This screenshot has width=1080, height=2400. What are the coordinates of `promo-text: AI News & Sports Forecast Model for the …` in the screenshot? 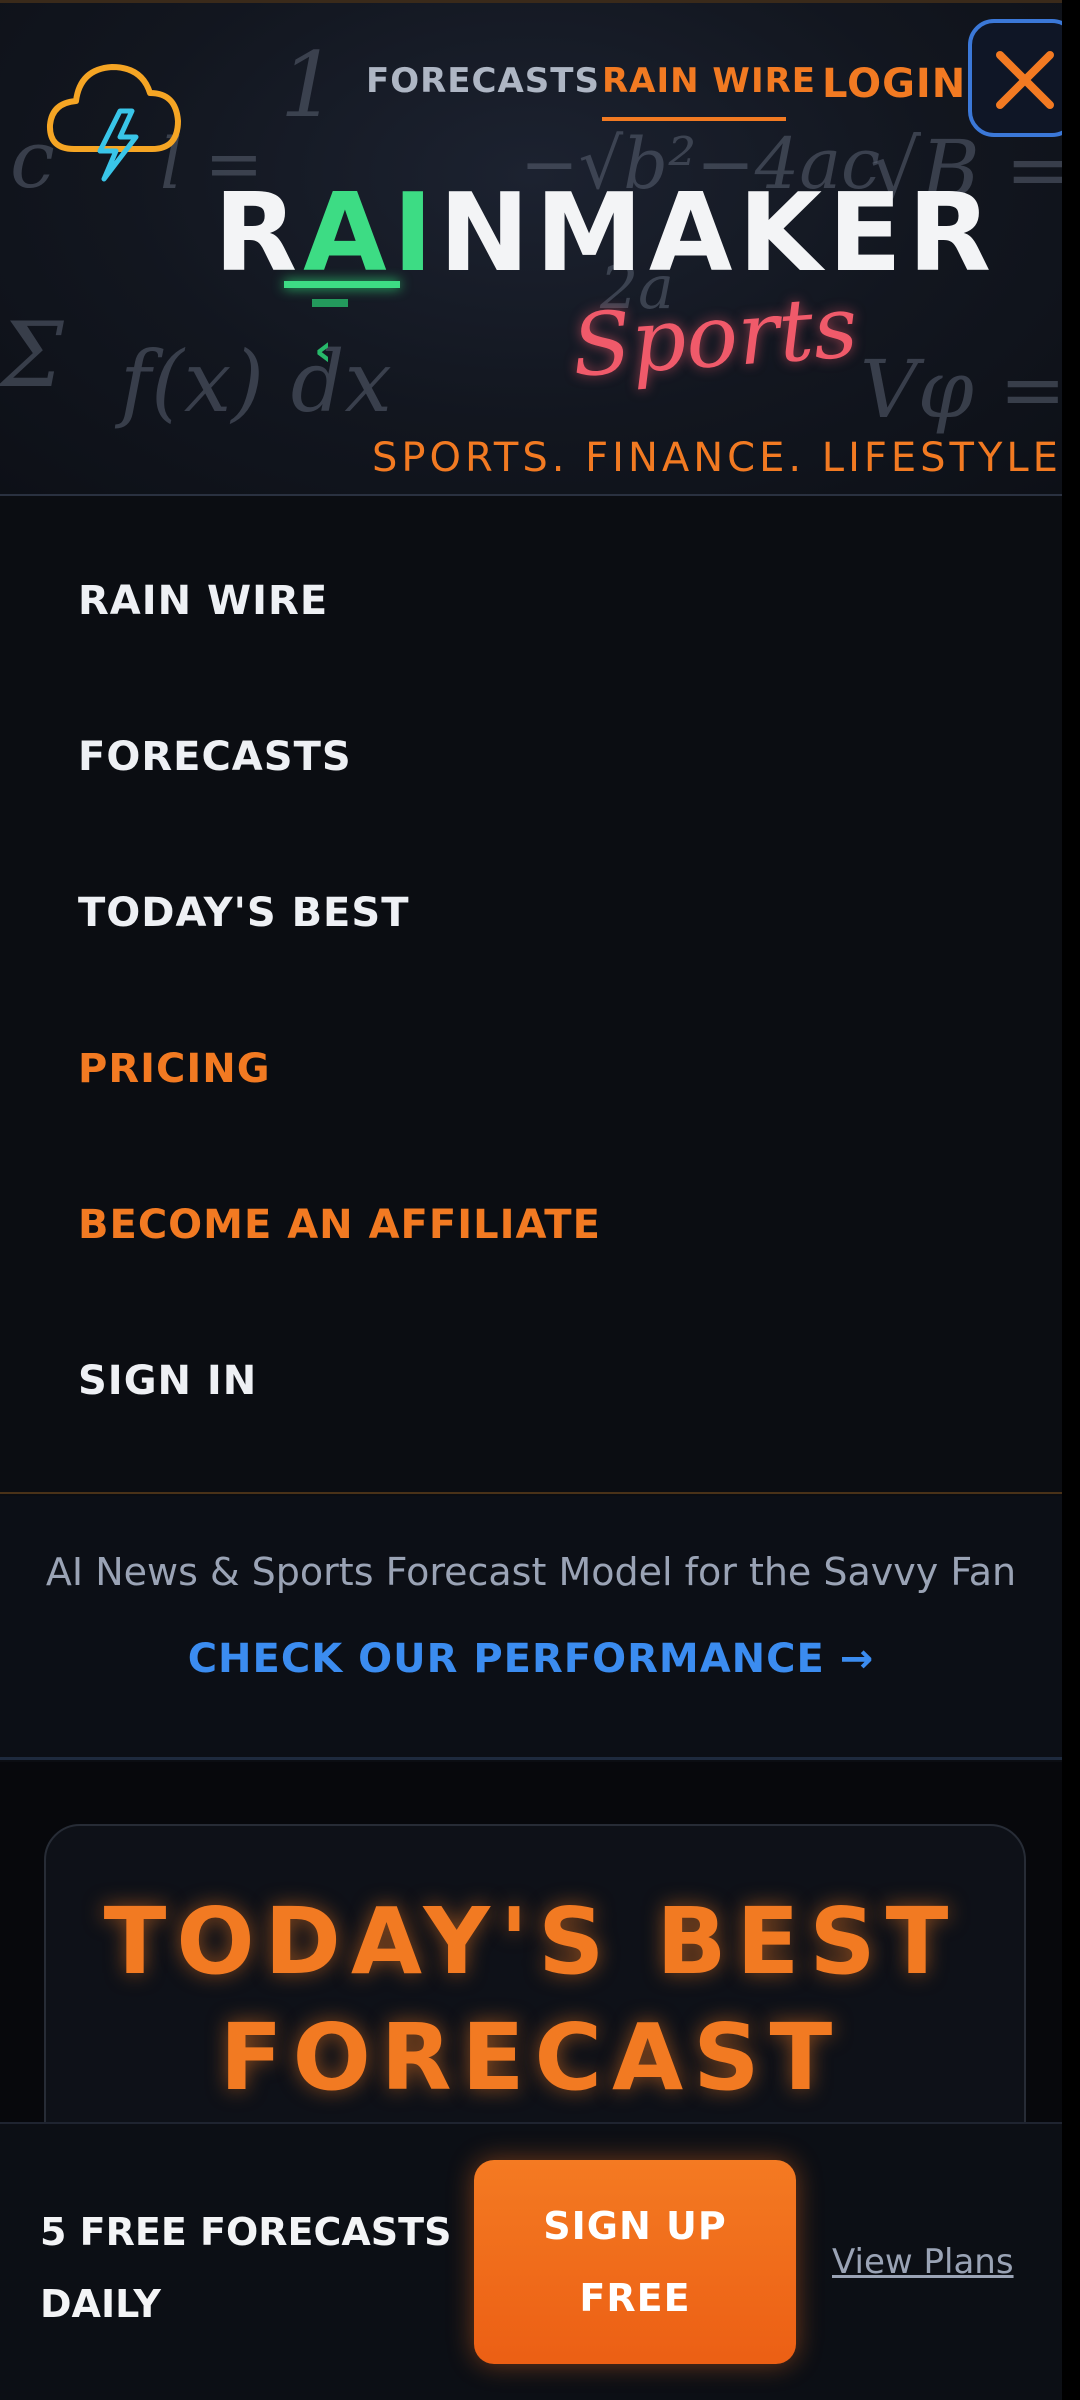 It's located at (531, 1572).